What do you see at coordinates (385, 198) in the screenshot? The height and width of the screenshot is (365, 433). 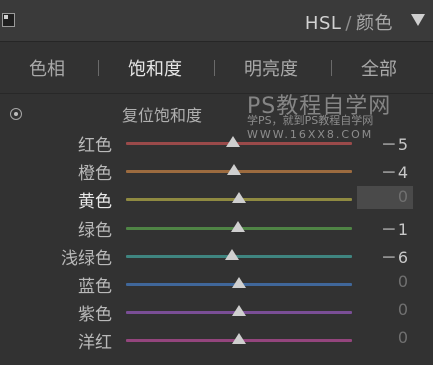 I see `value-field-yellow: 0` at bounding box center [385, 198].